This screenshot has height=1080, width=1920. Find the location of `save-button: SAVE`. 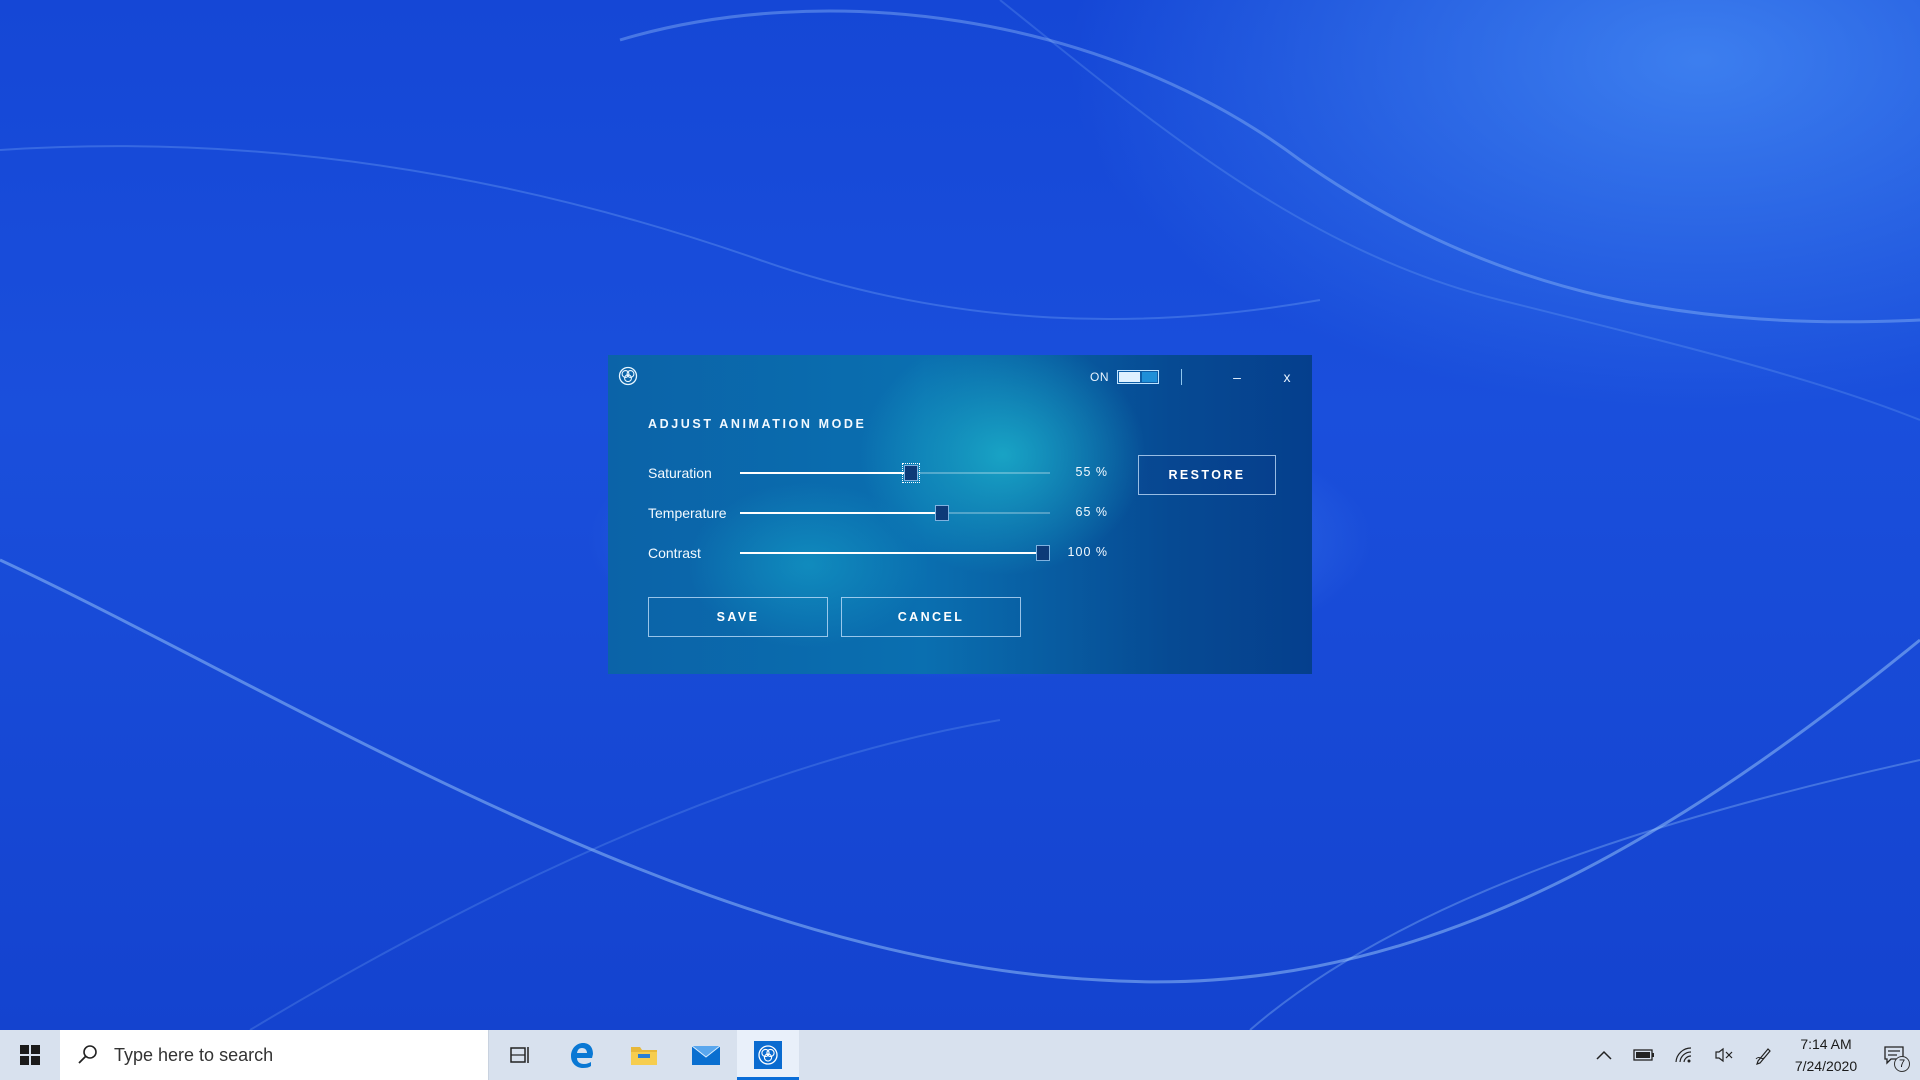

save-button: SAVE is located at coordinates (738, 617).